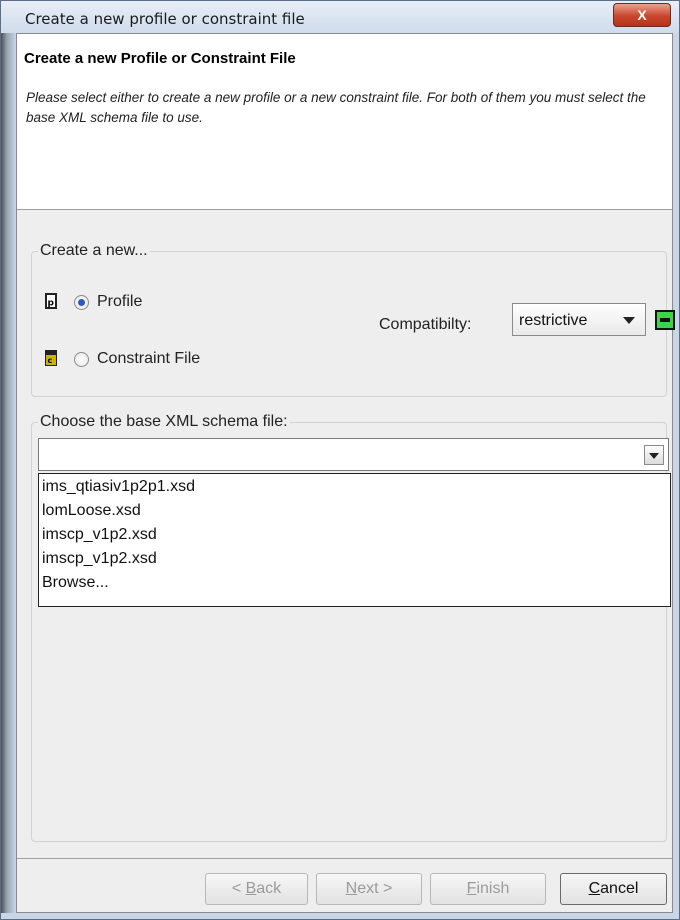  Describe the element at coordinates (425, 324) in the screenshot. I see `compatibility-label: Compatibilty:` at that location.